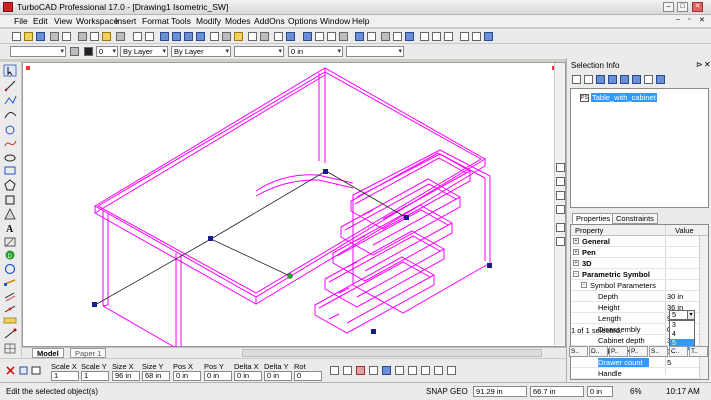  I want to click on zoom-out-icon, so click(188, 36).